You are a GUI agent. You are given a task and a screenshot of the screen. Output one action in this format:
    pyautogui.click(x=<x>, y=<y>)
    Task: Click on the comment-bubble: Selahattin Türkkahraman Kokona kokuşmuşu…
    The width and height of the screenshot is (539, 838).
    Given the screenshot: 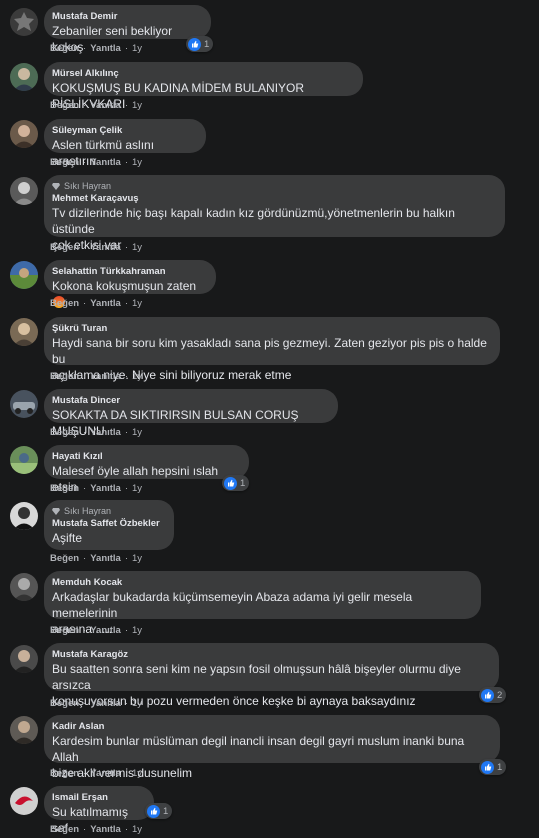 What is the action you would take?
    pyautogui.click(x=130, y=284)
    